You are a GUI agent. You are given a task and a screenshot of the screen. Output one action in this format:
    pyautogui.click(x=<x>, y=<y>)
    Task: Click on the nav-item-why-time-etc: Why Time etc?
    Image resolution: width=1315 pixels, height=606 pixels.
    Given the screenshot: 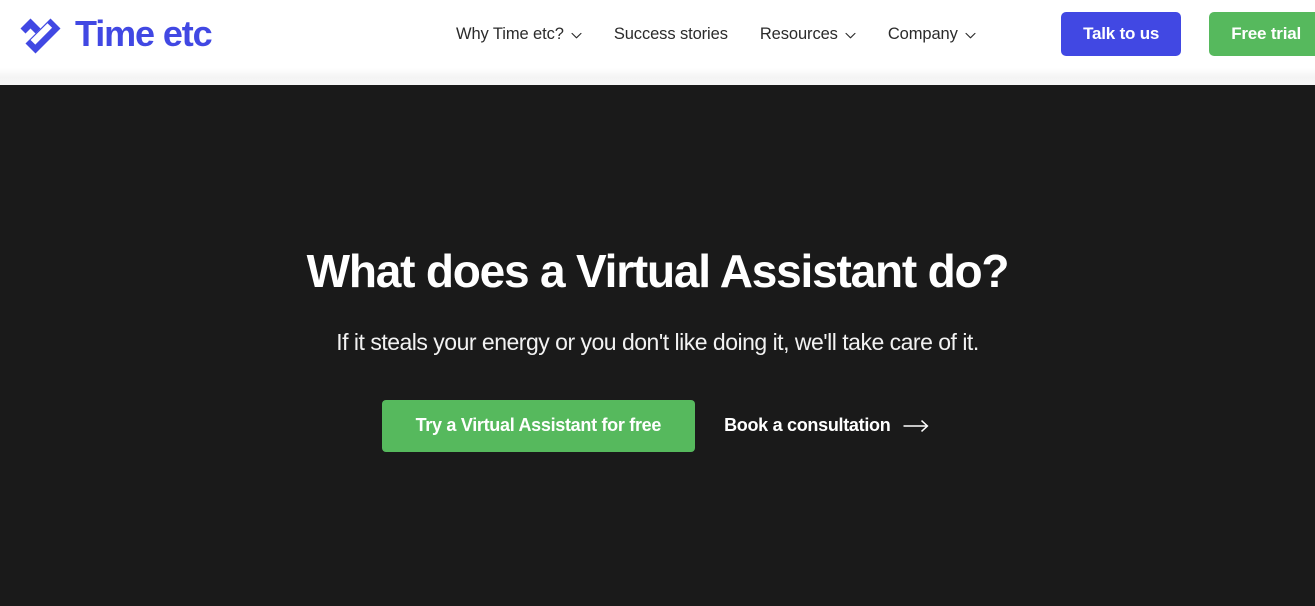 What is the action you would take?
    pyautogui.click(x=519, y=34)
    